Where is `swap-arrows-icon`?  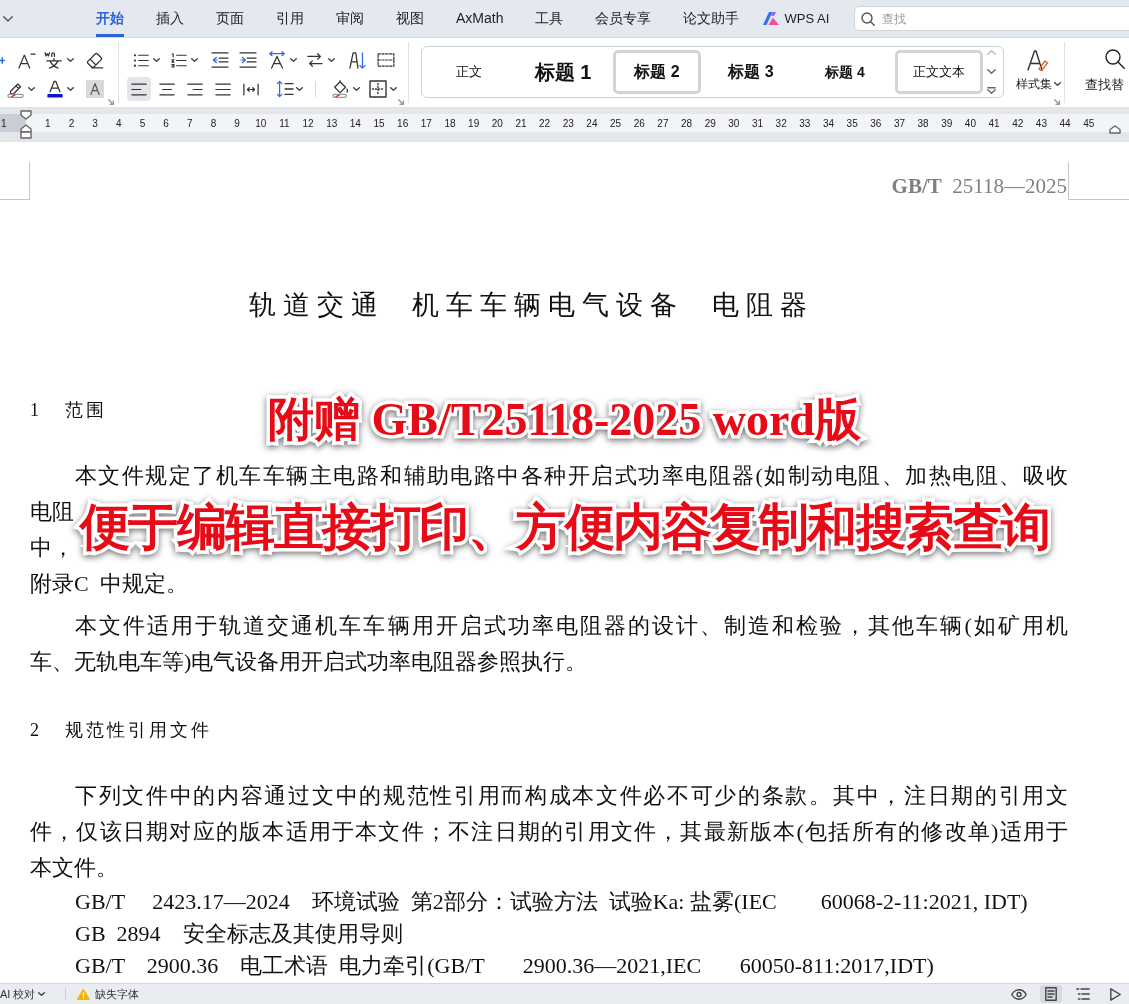 swap-arrows-icon is located at coordinates (315, 60).